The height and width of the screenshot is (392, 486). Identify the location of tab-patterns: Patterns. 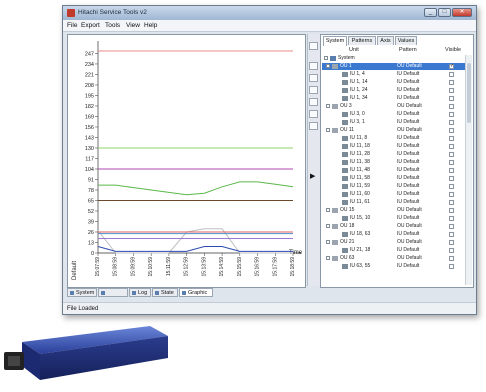
(362, 40).